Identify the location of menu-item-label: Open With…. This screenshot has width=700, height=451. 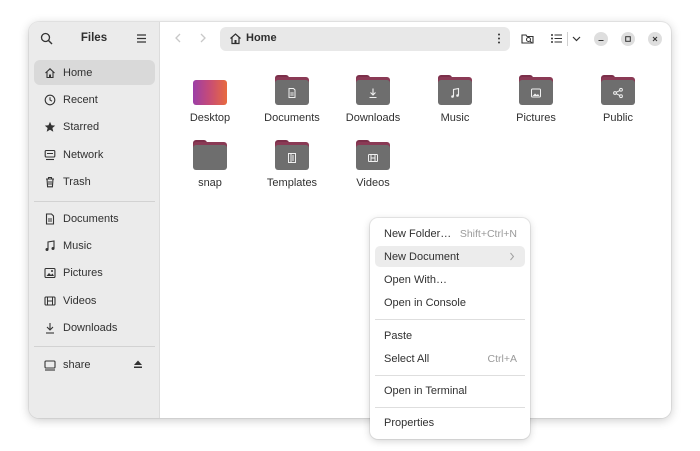
(415, 279).